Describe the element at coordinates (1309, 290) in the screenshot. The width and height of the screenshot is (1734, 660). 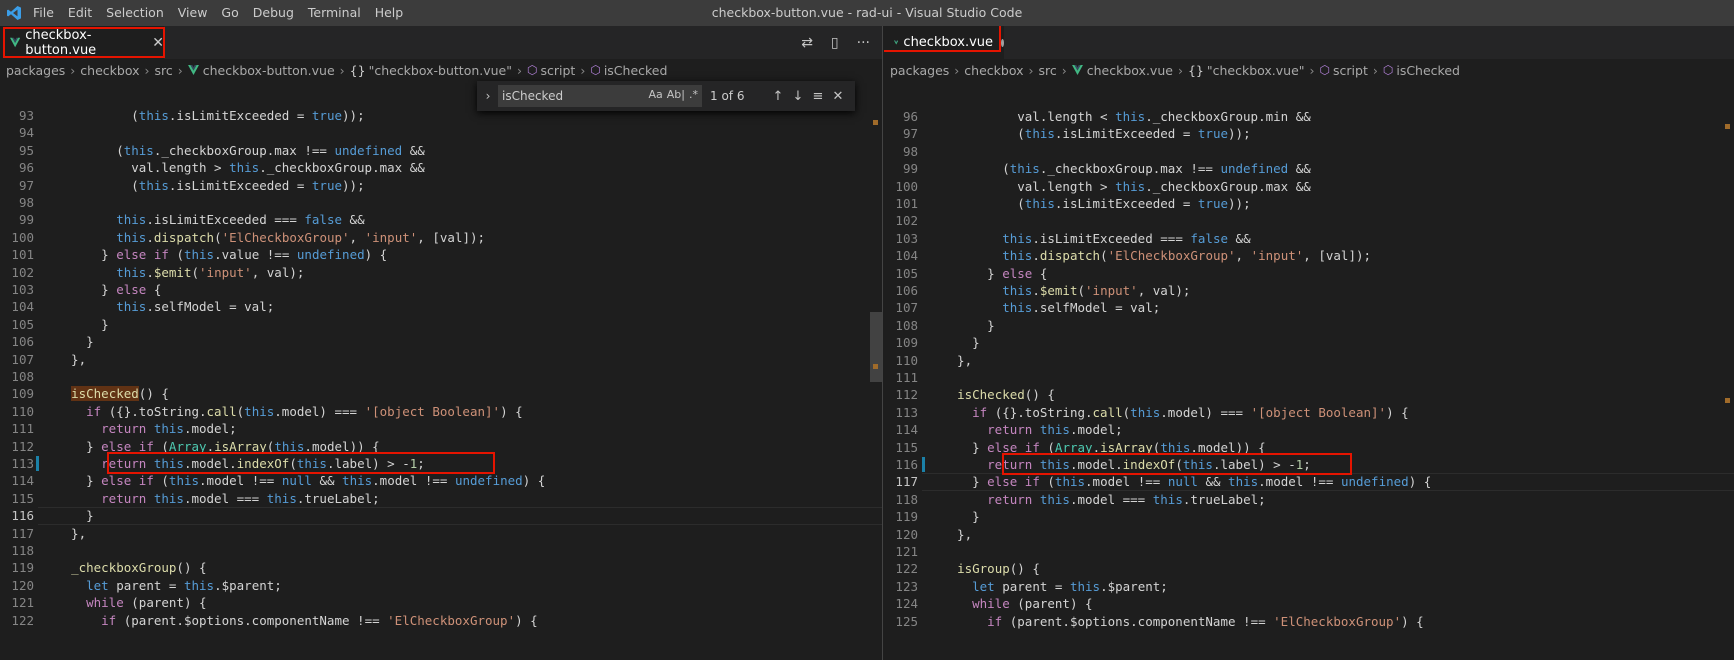
I see `code-line: 106 this.$emit('input', val);` at that location.